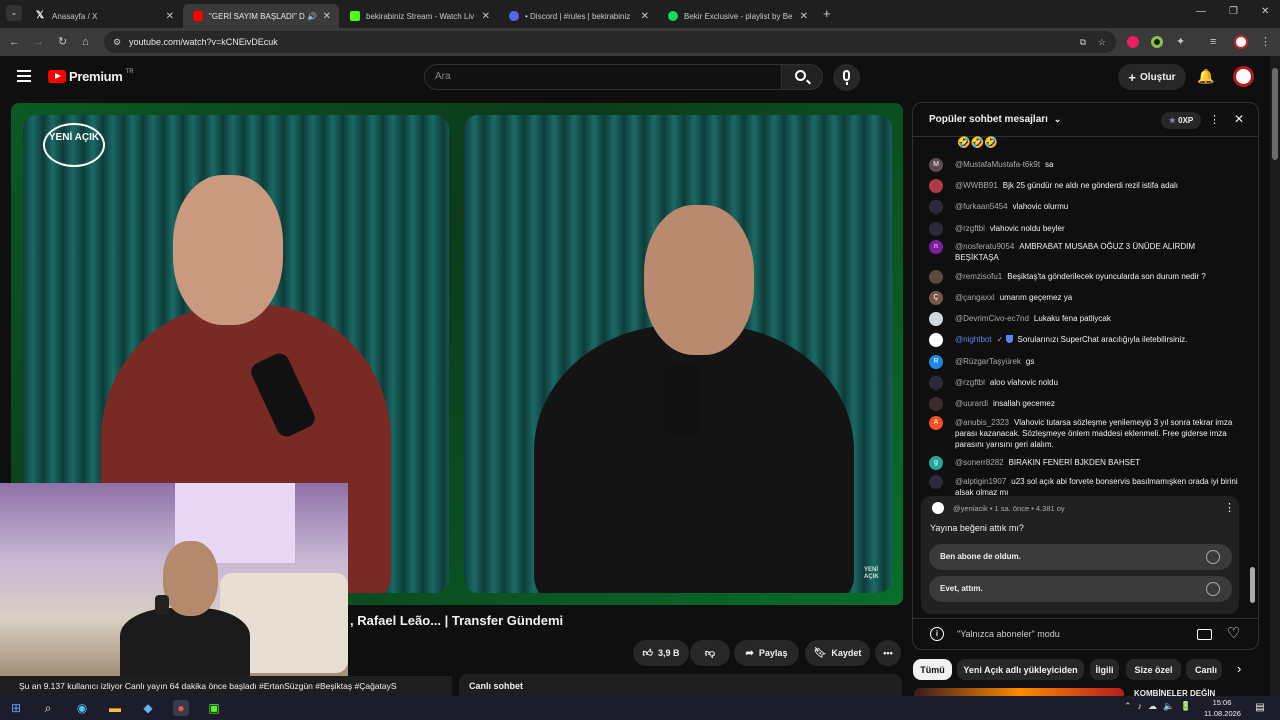 Image resolution: width=1280 pixels, height=720 pixels. I want to click on tab-spotify: Bekir Exclusive - playlist by Bek ✕, so click(737, 16).